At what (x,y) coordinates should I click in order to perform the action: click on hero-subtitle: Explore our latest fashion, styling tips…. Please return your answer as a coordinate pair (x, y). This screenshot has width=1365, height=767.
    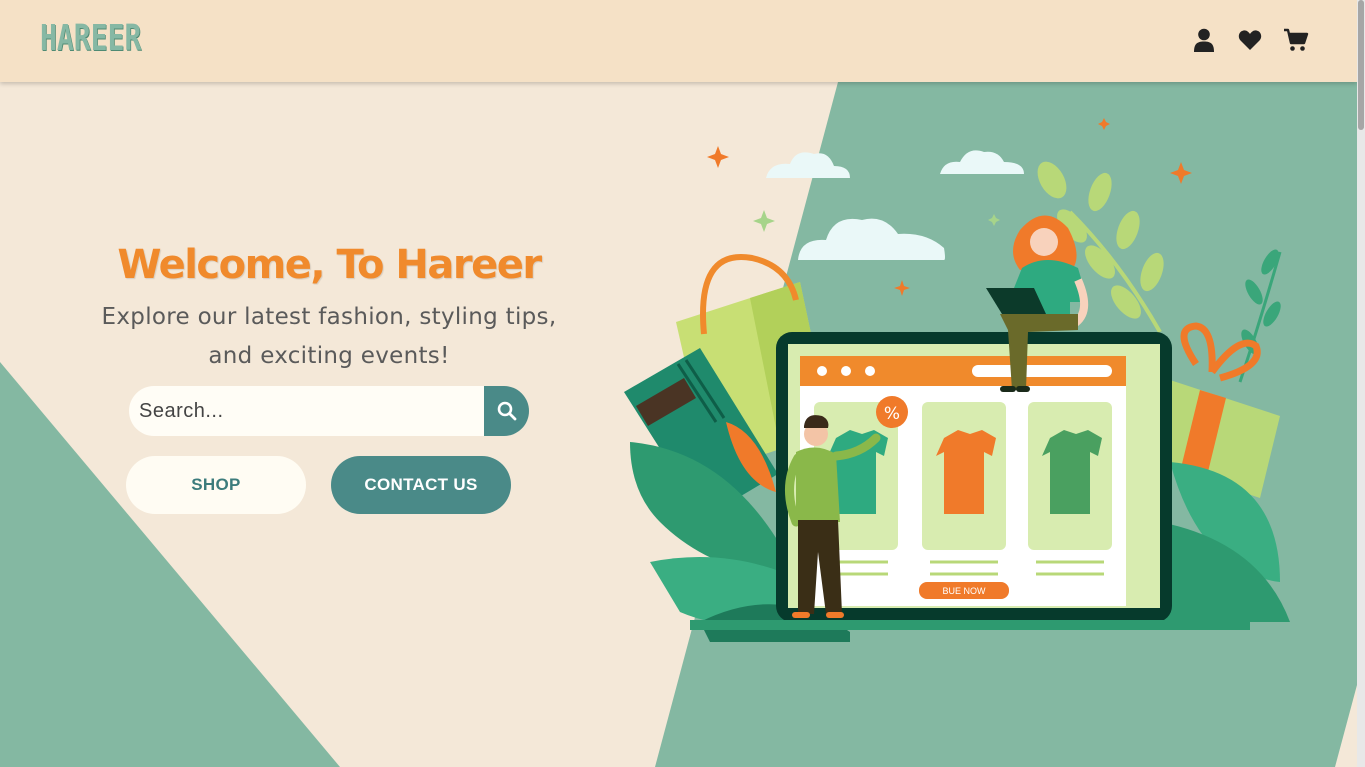
    Looking at the image, I should click on (329, 337).